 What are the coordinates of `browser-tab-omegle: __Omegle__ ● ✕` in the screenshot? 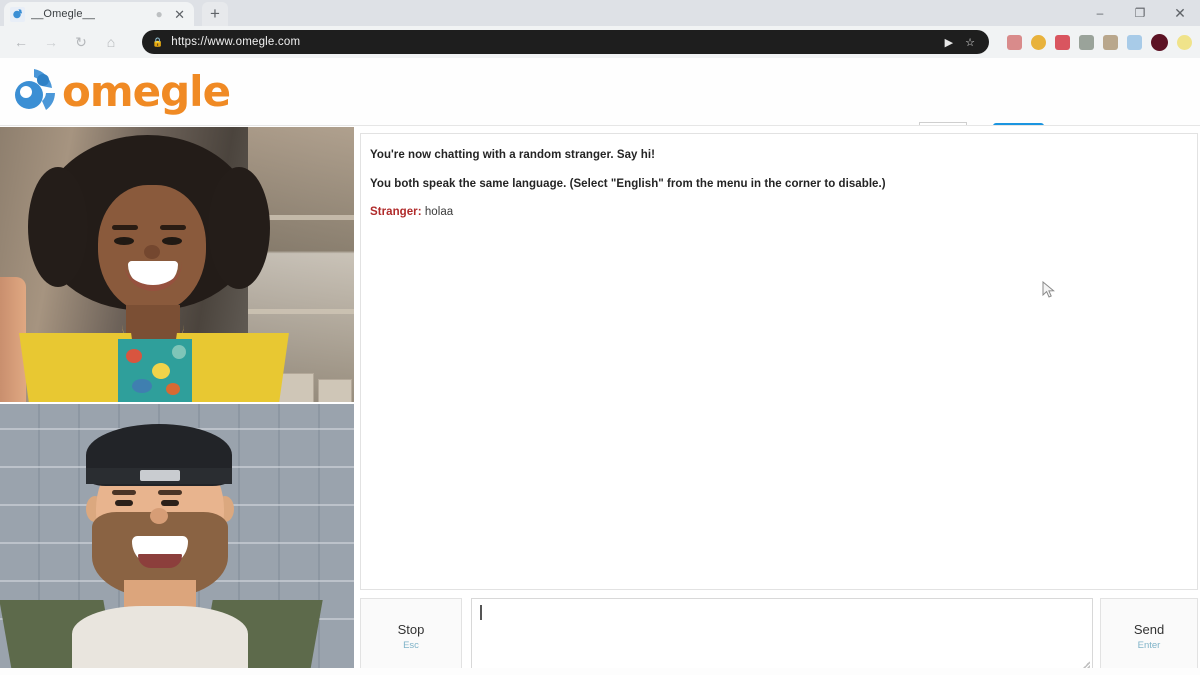 It's located at (99, 14).